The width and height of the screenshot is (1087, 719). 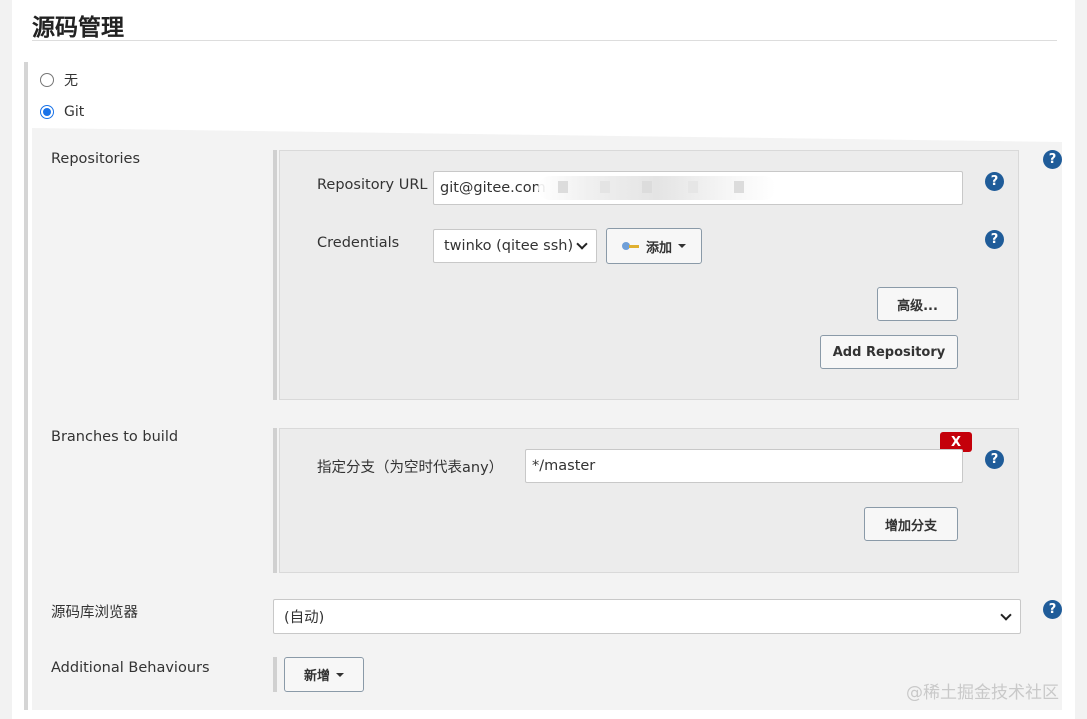 What do you see at coordinates (26, 386) in the screenshot?
I see `section-left-bar` at bounding box center [26, 386].